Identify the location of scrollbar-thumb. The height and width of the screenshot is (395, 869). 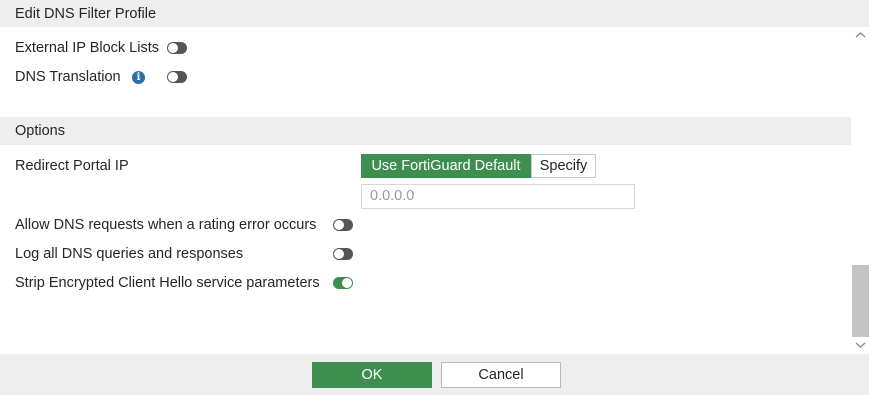
(860, 301).